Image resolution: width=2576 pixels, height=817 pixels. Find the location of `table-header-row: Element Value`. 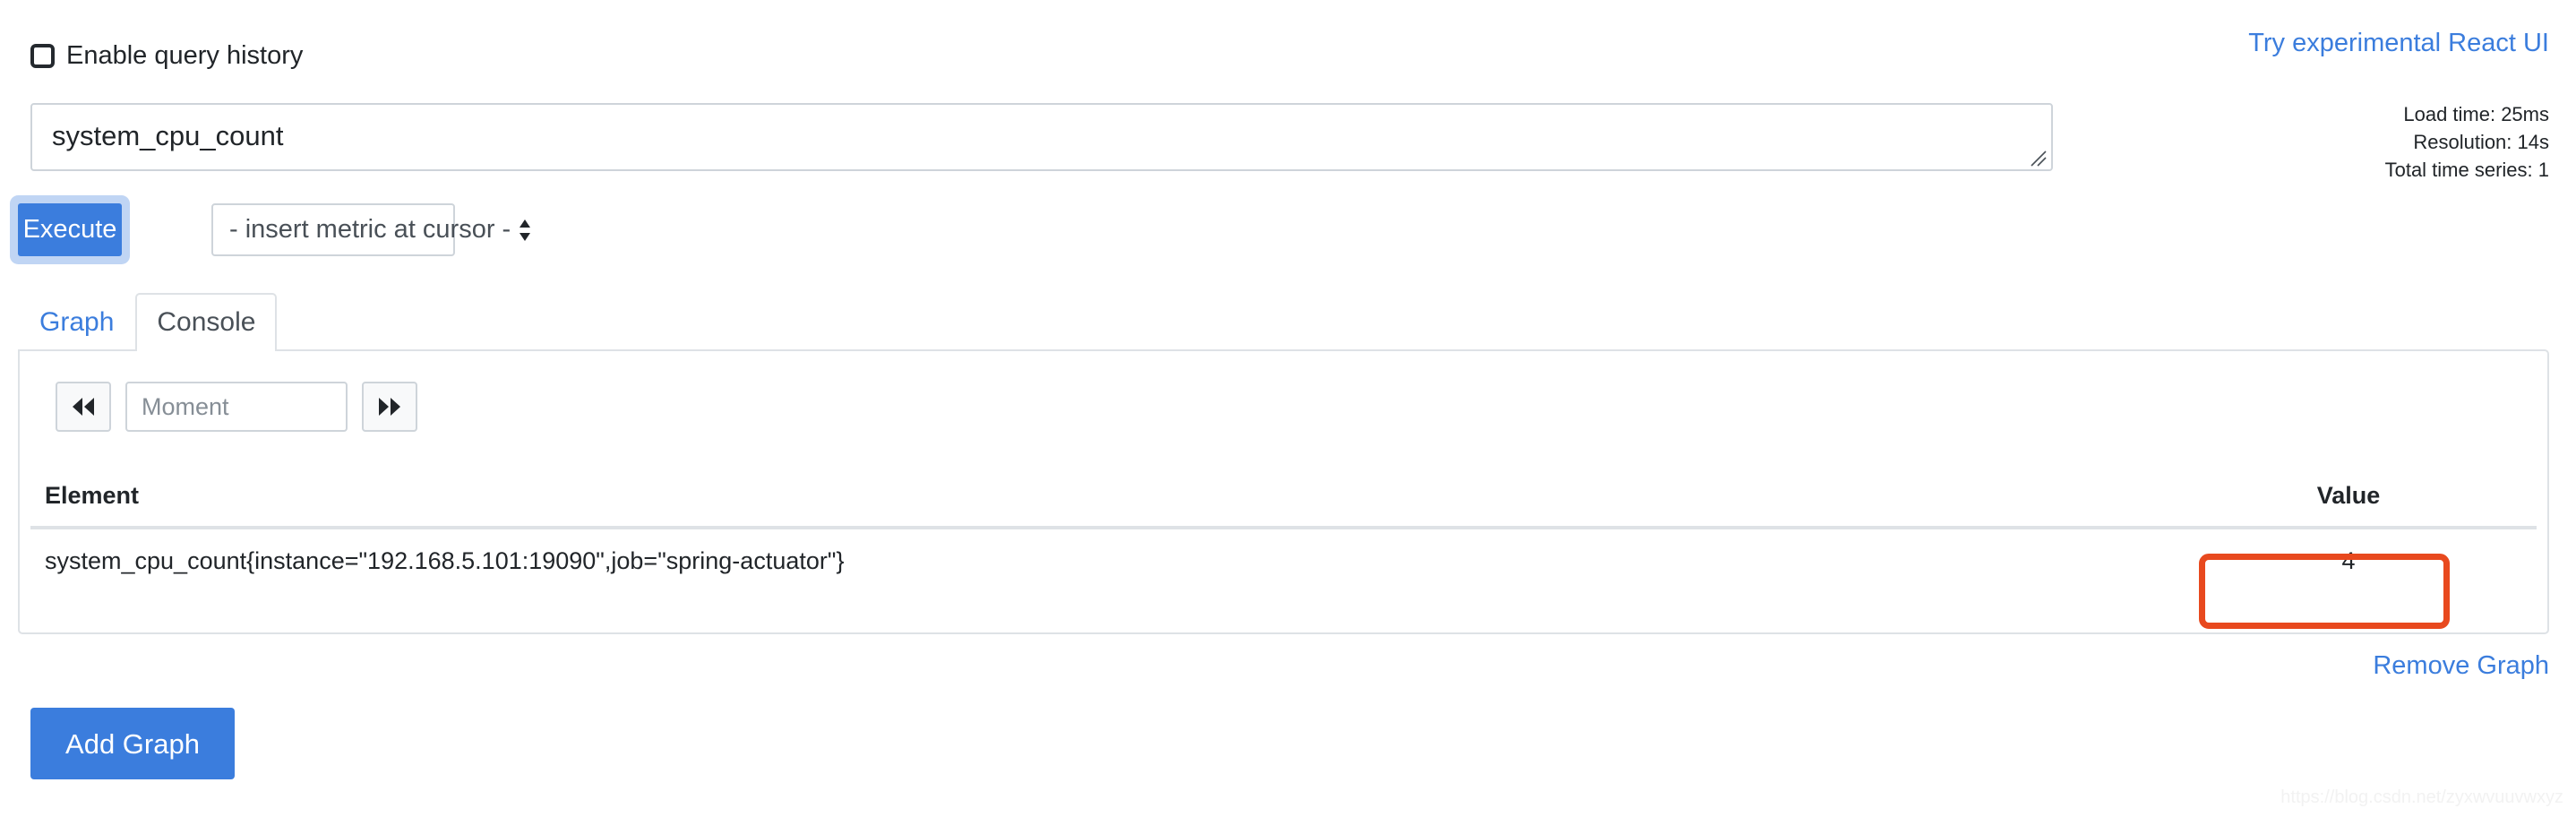

table-header-row: Element Value is located at coordinates (1283, 500).